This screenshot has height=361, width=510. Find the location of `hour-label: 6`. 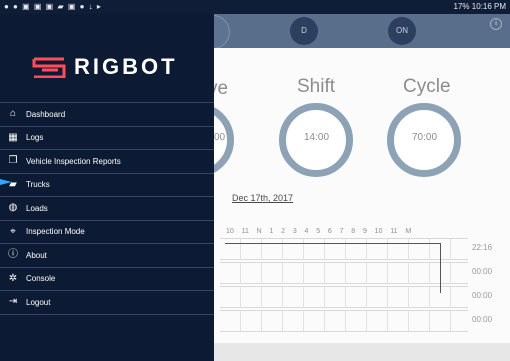

hour-label: 6 is located at coordinates (329, 231).